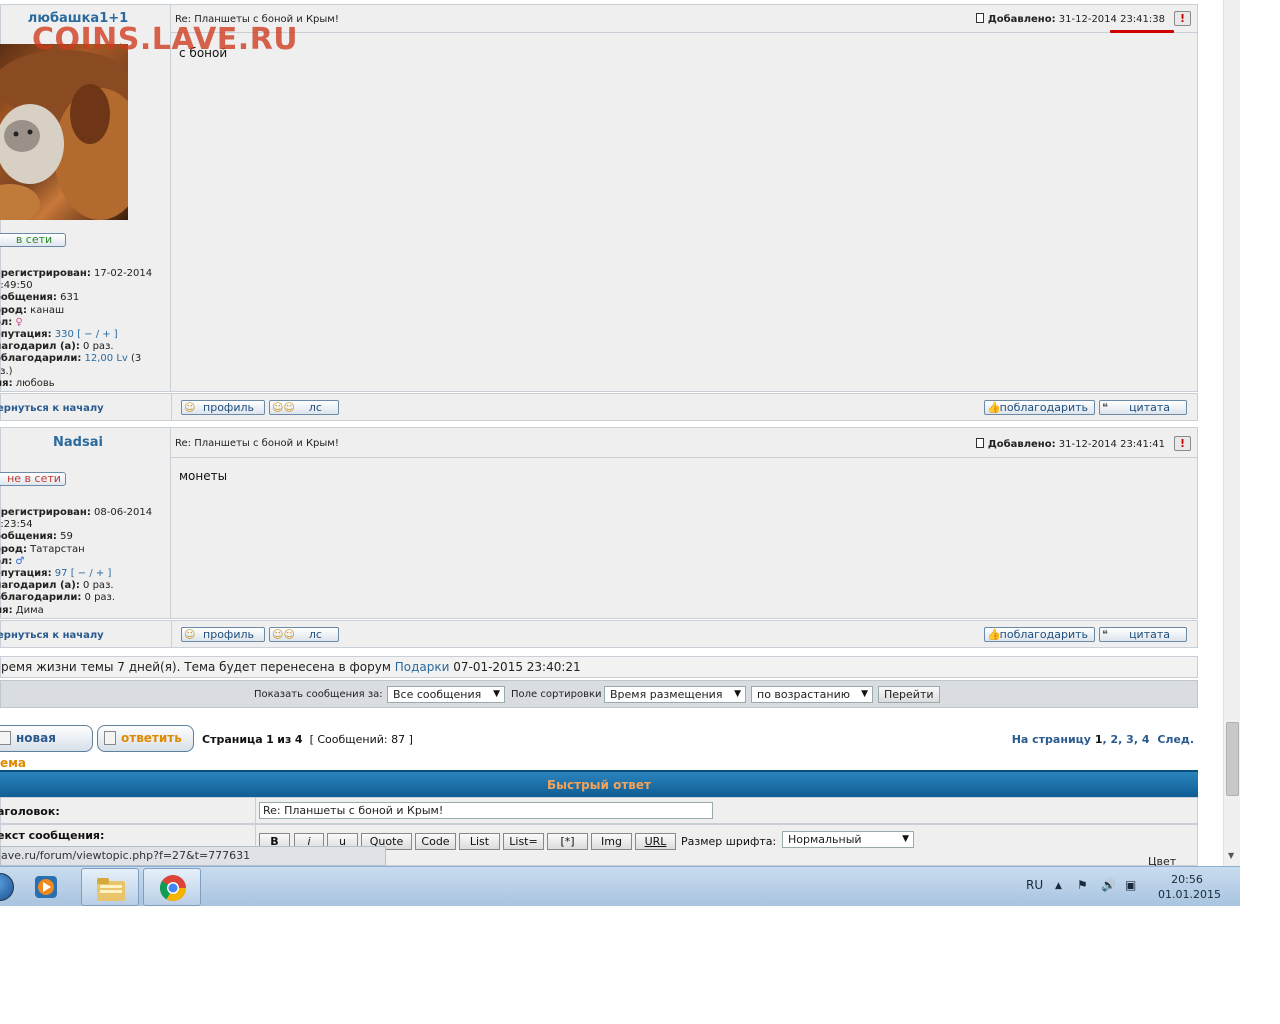  What do you see at coordinates (422, 667) in the screenshot?
I see `forum-link: Подарки` at bounding box center [422, 667].